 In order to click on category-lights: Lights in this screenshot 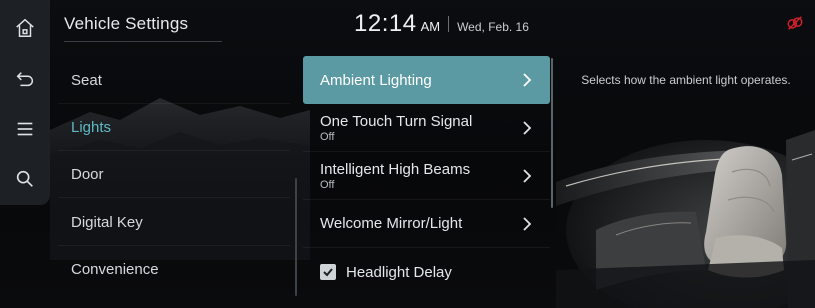, I will do `click(174, 127)`.